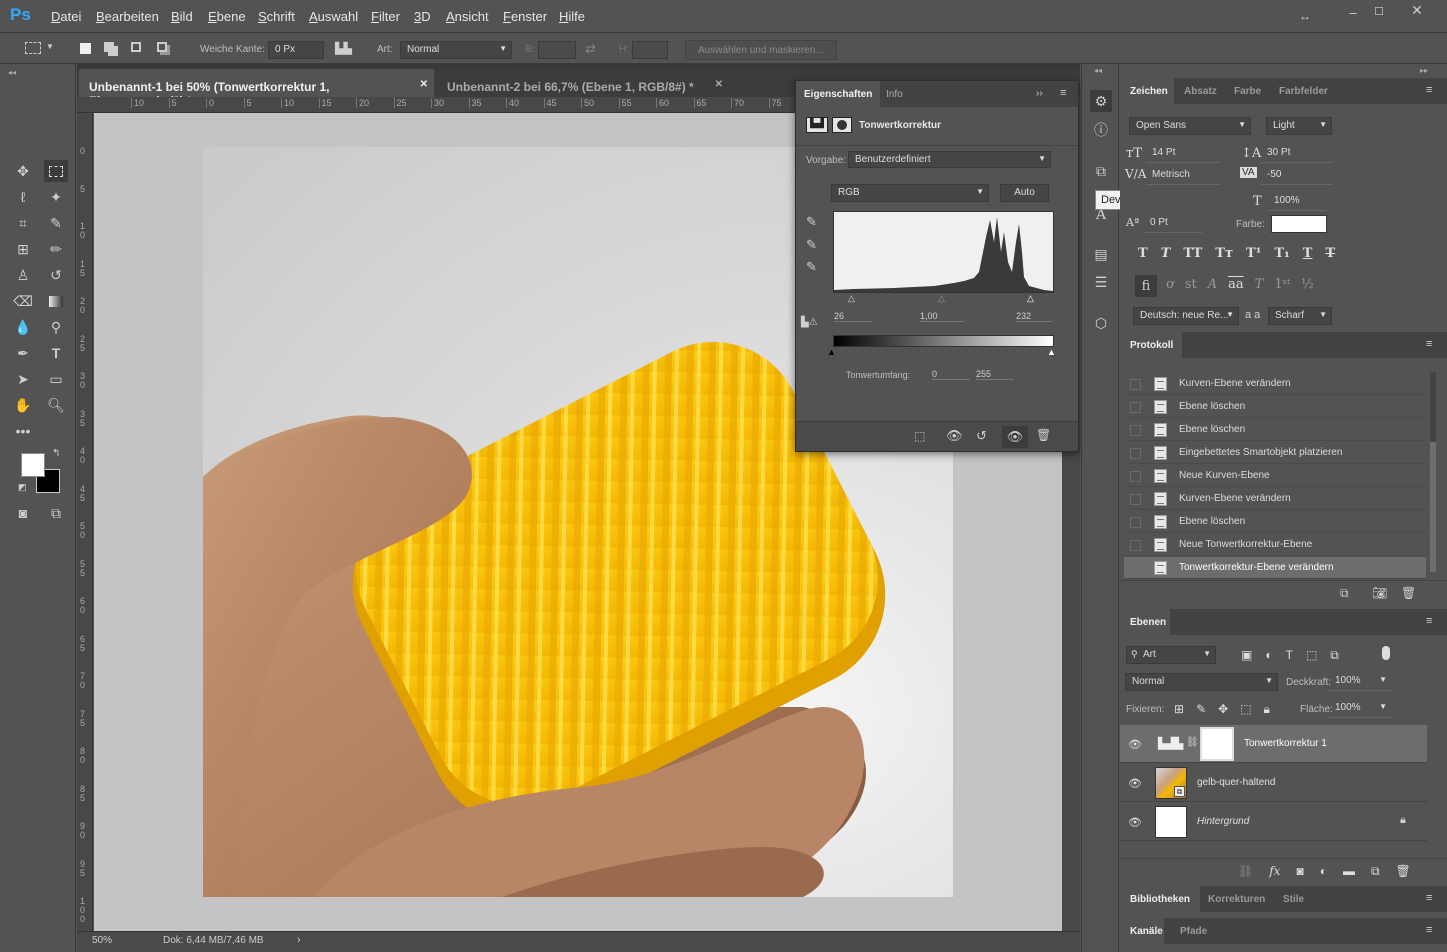 This screenshot has height=952, width=1447. I want to click on lock-all-icon: 🔒︎, so click(1267, 709).